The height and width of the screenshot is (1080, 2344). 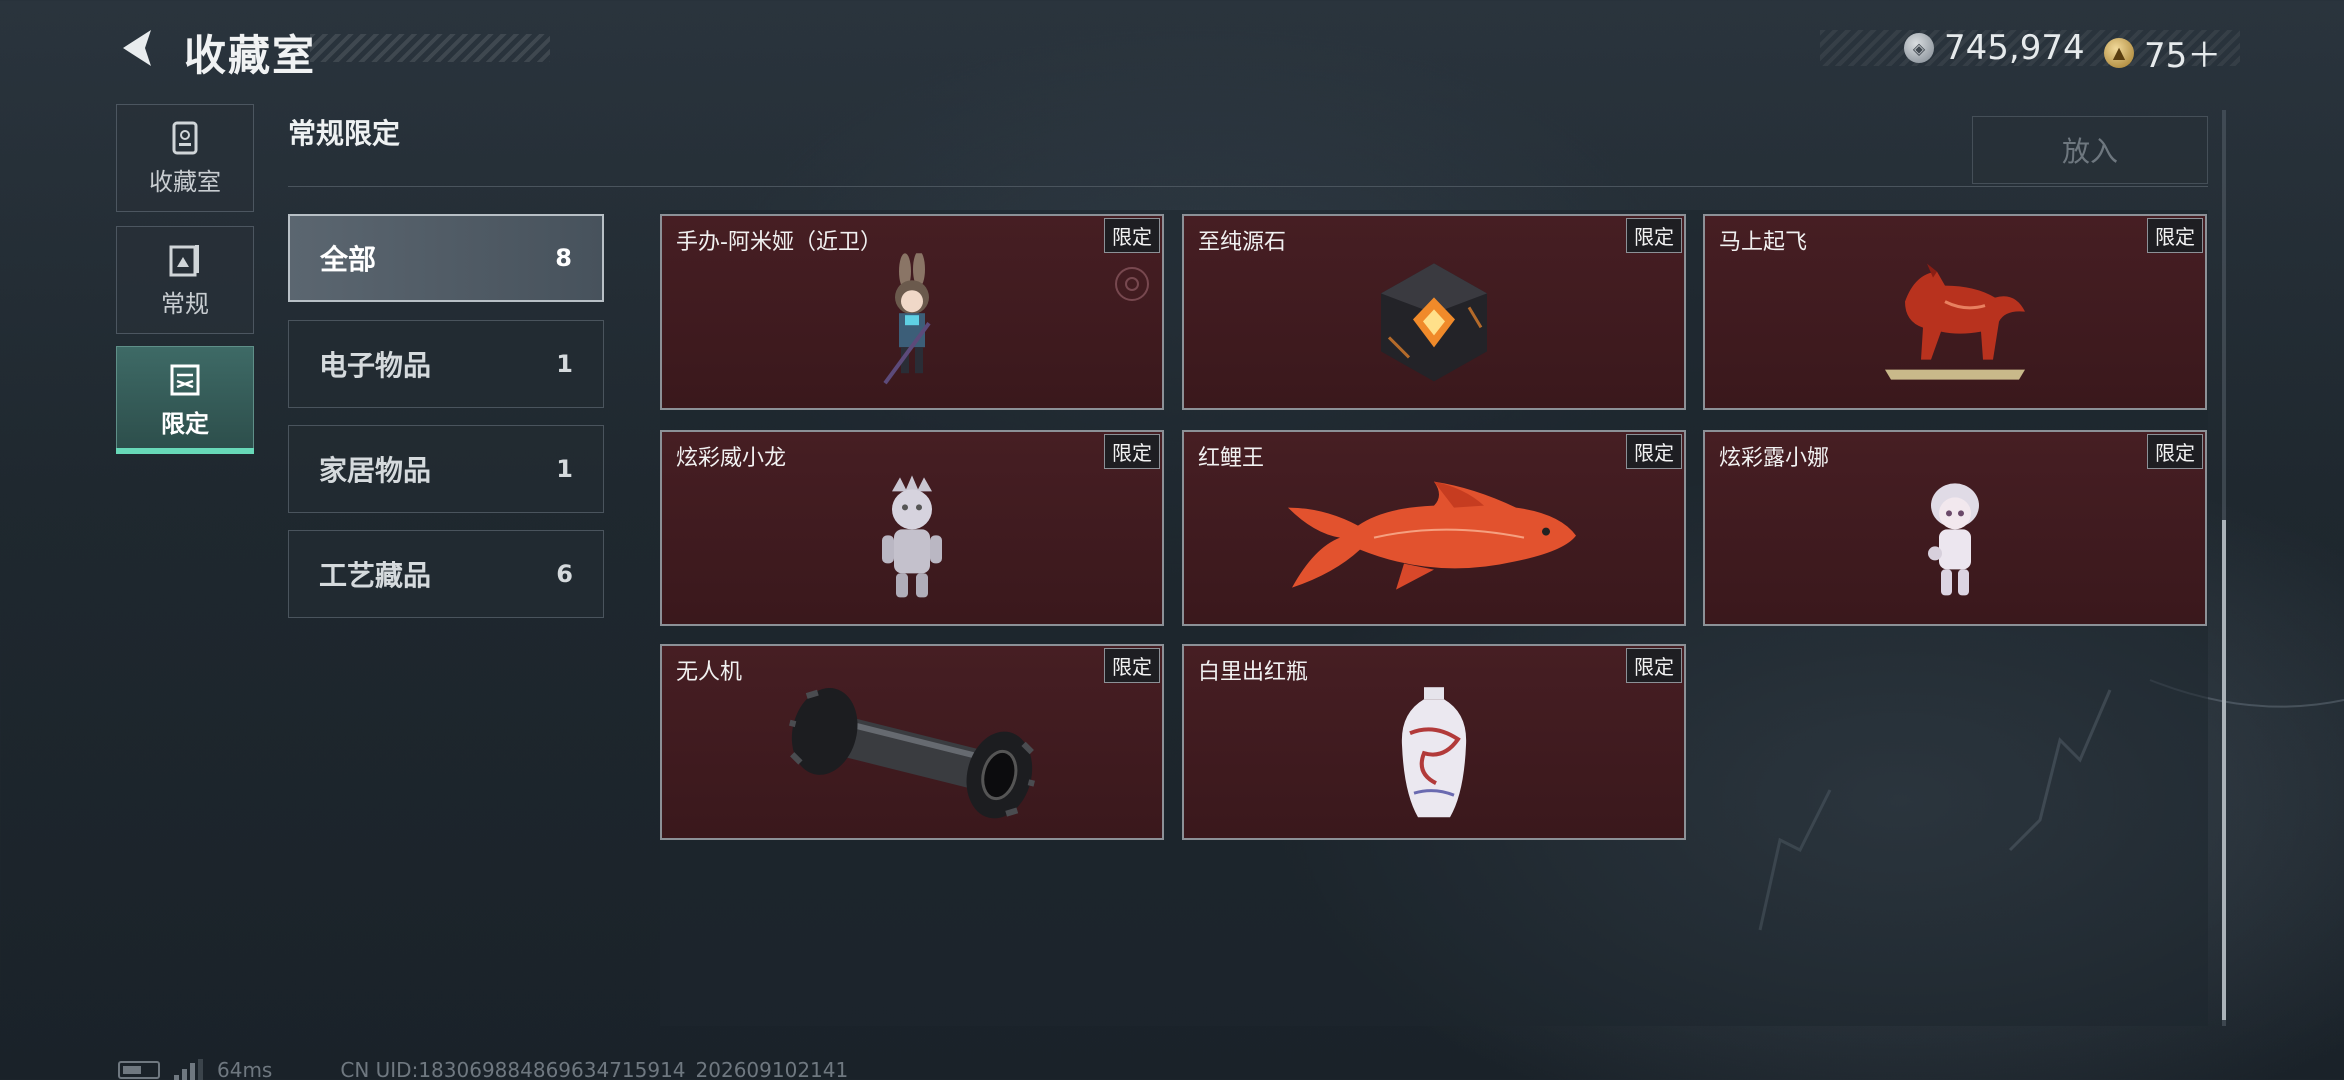 What do you see at coordinates (1248, 186) in the screenshot?
I see `section-divider` at bounding box center [1248, 186].